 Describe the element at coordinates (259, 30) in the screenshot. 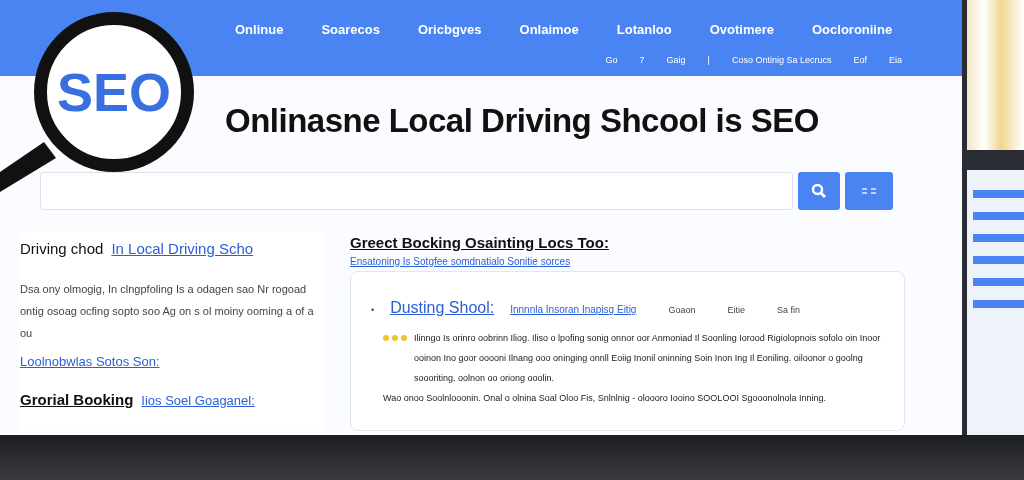

I see `nav-link: Onlinue` at that location.